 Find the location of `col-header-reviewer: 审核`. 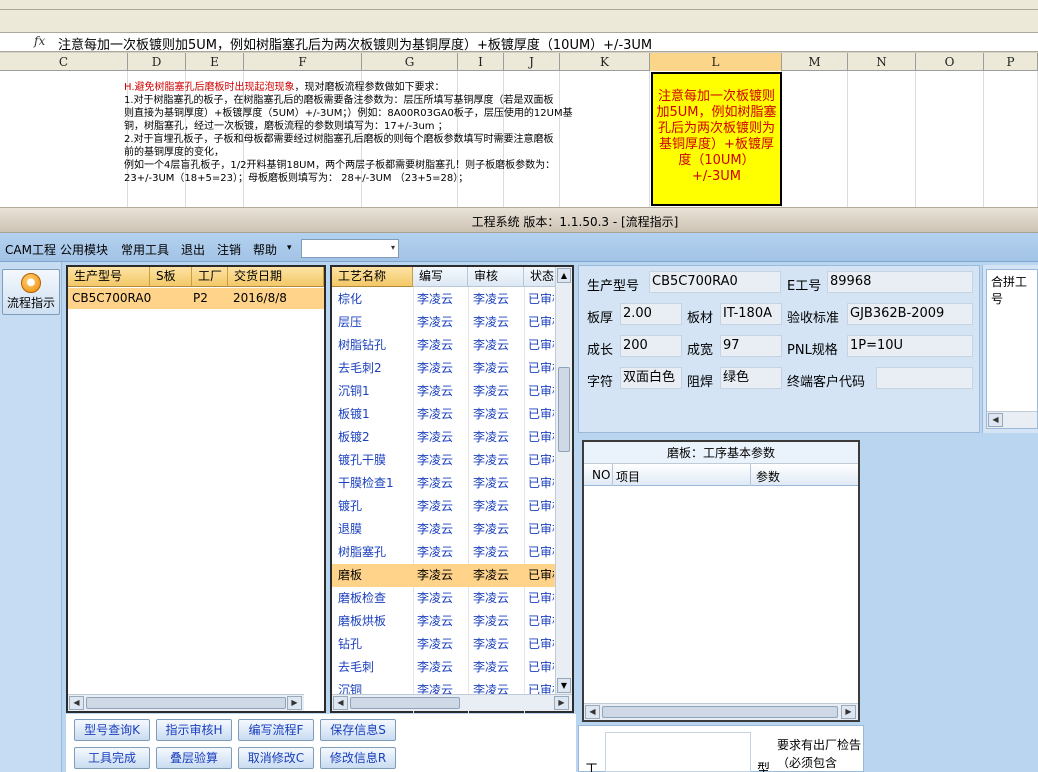

col-header-reviewer: 审核 is located at coordinates (496, 277).